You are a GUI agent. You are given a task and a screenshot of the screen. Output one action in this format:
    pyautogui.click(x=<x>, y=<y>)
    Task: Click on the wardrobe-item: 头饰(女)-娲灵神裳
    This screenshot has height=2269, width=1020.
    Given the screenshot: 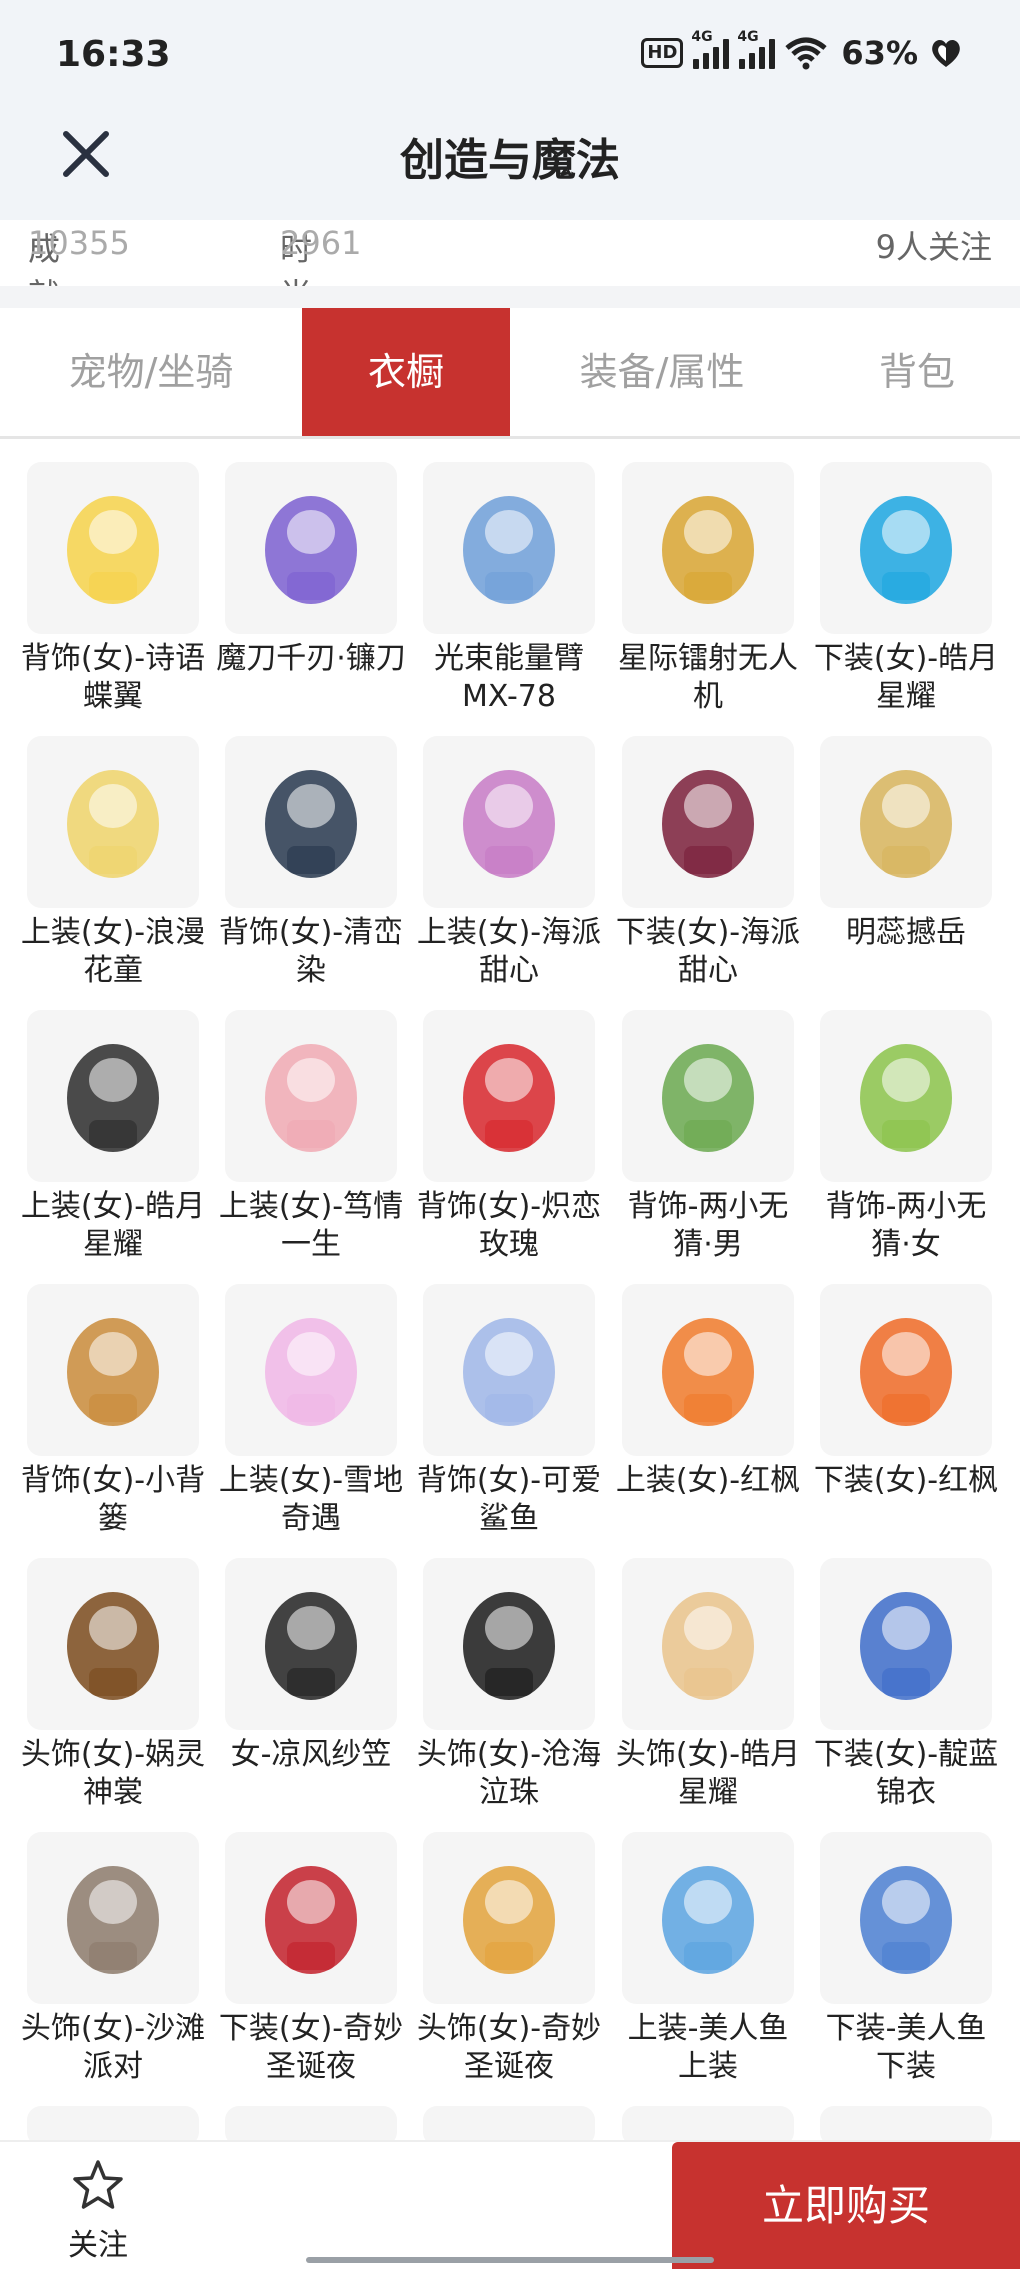 What is the action you would take?
    pyautogui.click(x=113, y=1685)
    